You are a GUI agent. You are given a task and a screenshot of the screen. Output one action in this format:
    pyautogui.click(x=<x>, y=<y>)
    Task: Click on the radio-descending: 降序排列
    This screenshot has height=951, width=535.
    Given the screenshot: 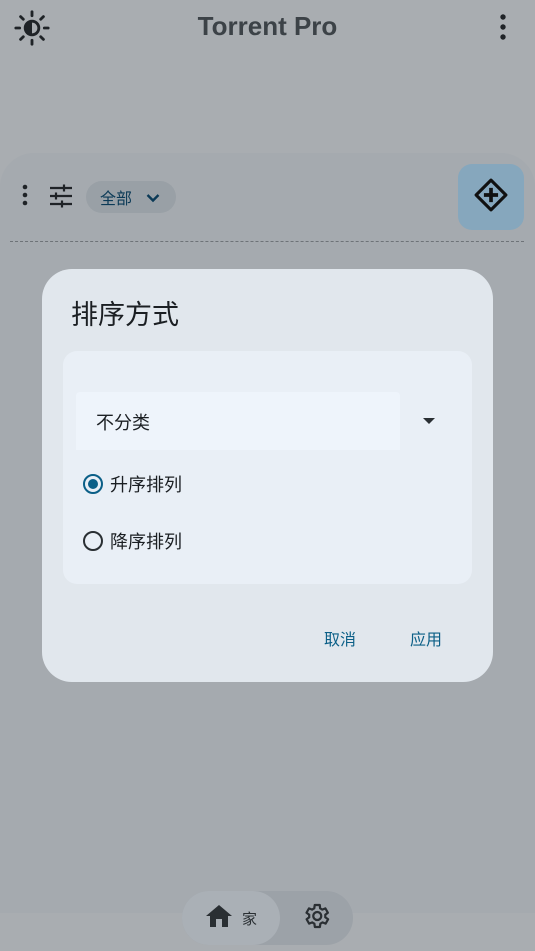 What is the action you would take?
    pyautogui.click(x=132, y=541)
    